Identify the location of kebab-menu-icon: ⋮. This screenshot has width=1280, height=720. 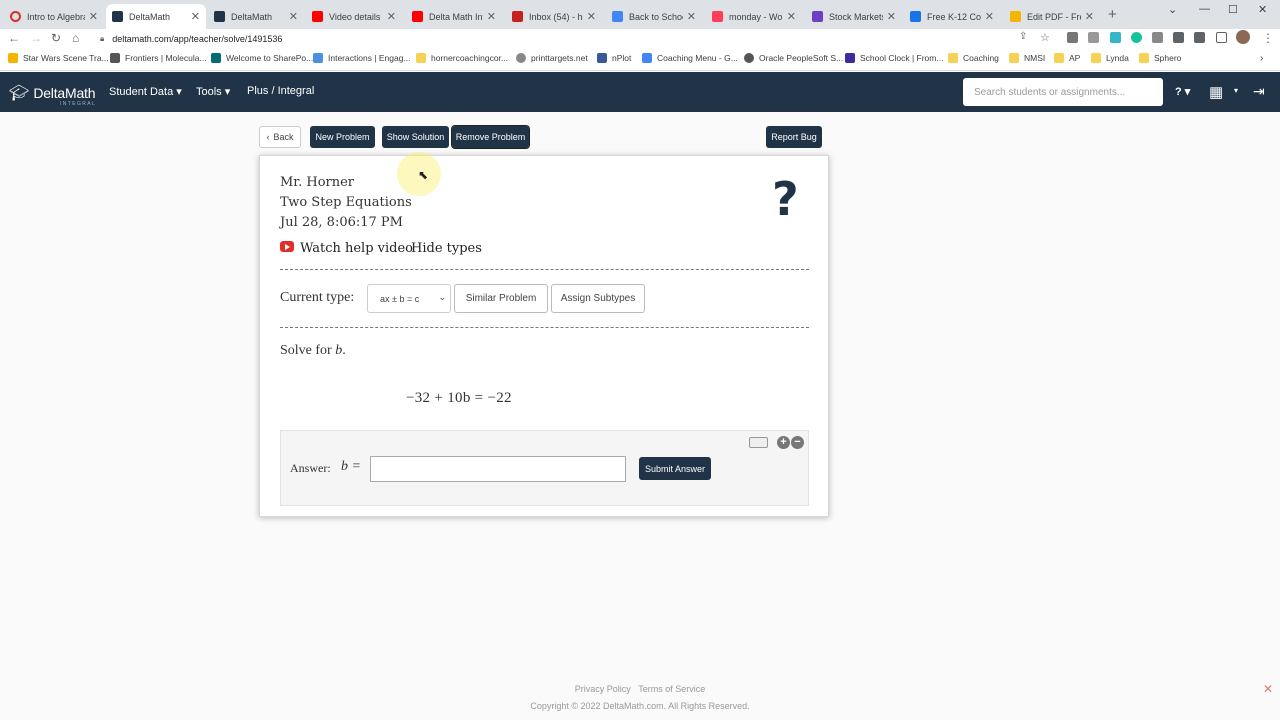
(1268, 38).